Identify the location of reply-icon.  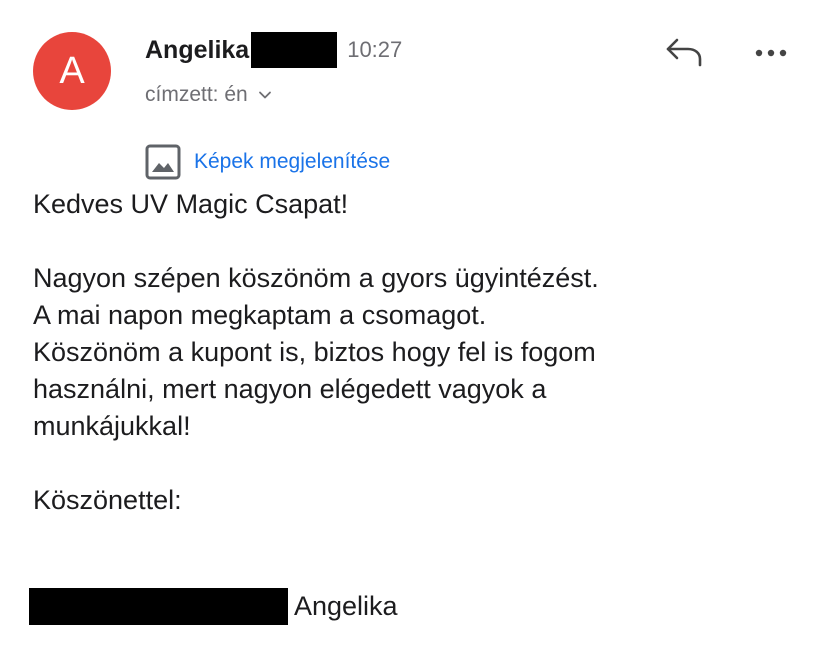
(684, 54).